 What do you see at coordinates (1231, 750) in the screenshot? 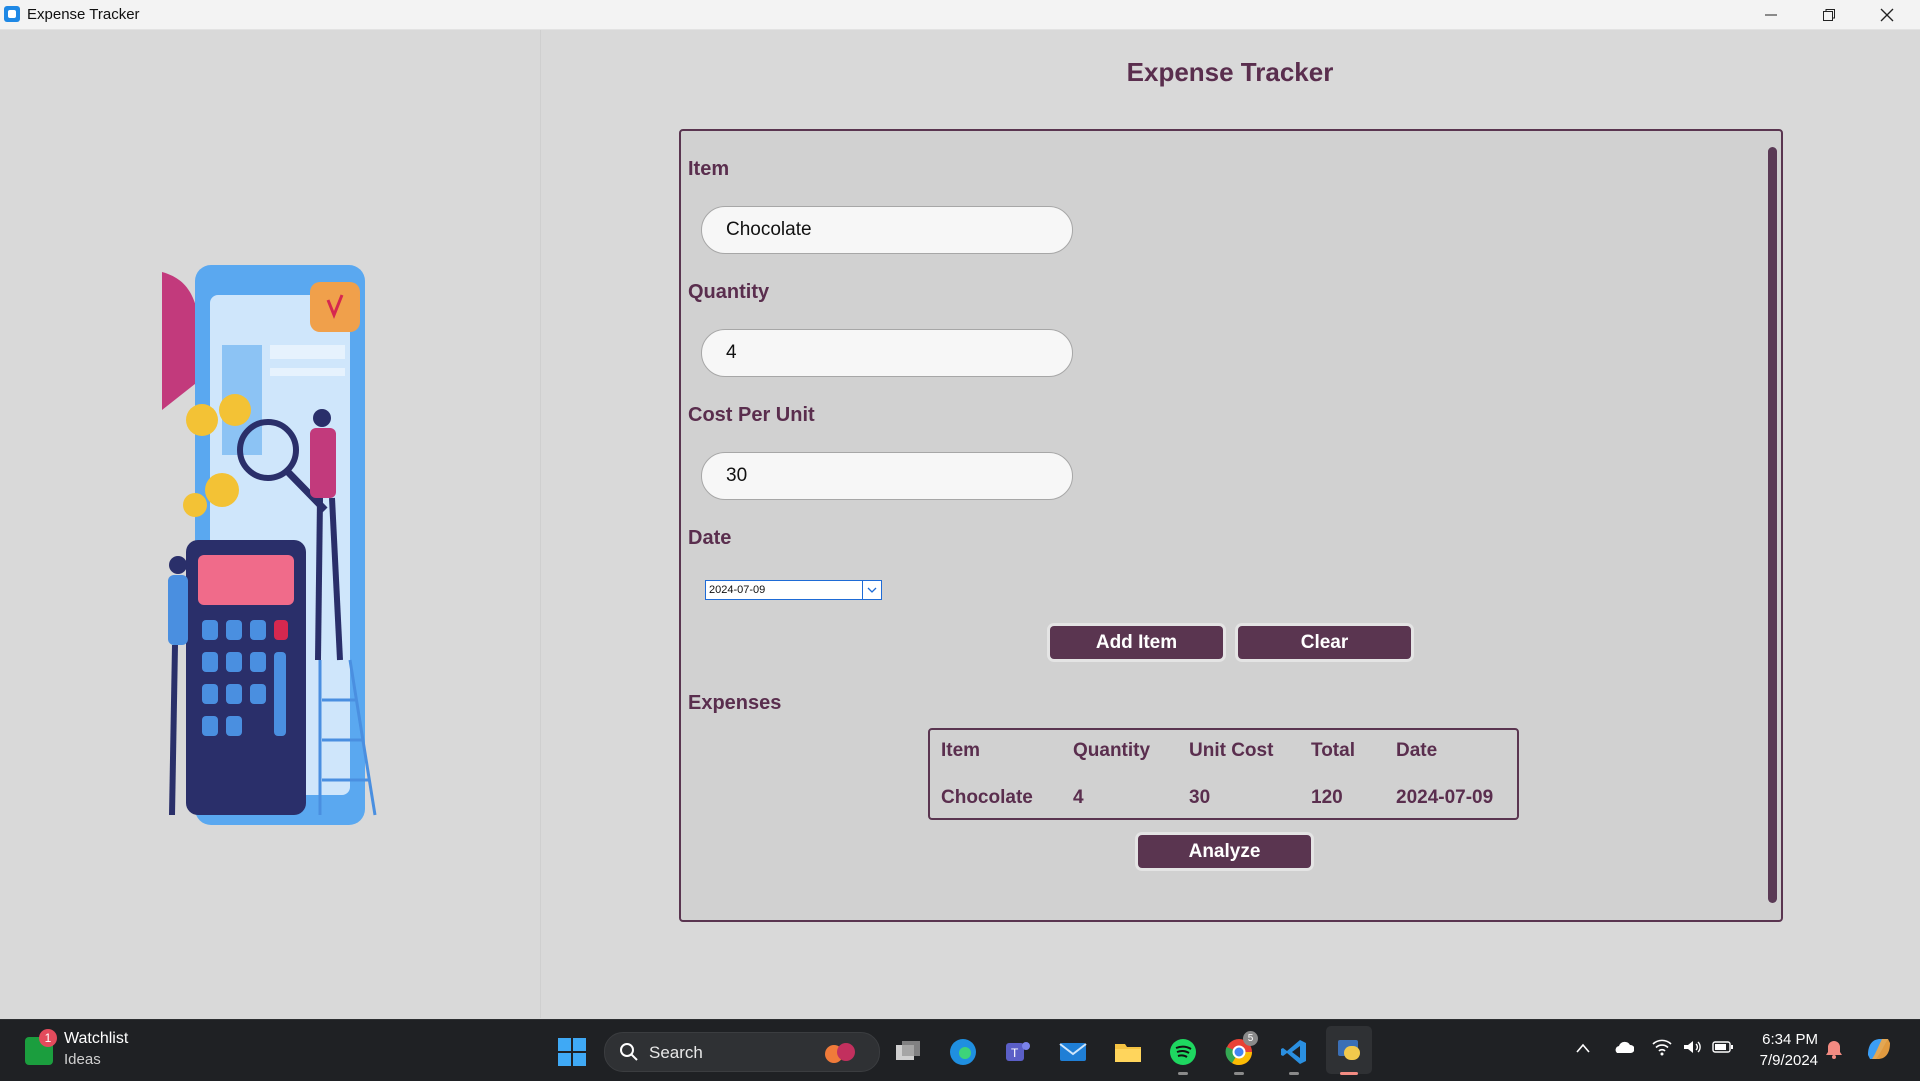
I see `column-header-unit-cost: Unit Cost` at bounding box center [1231, 750].